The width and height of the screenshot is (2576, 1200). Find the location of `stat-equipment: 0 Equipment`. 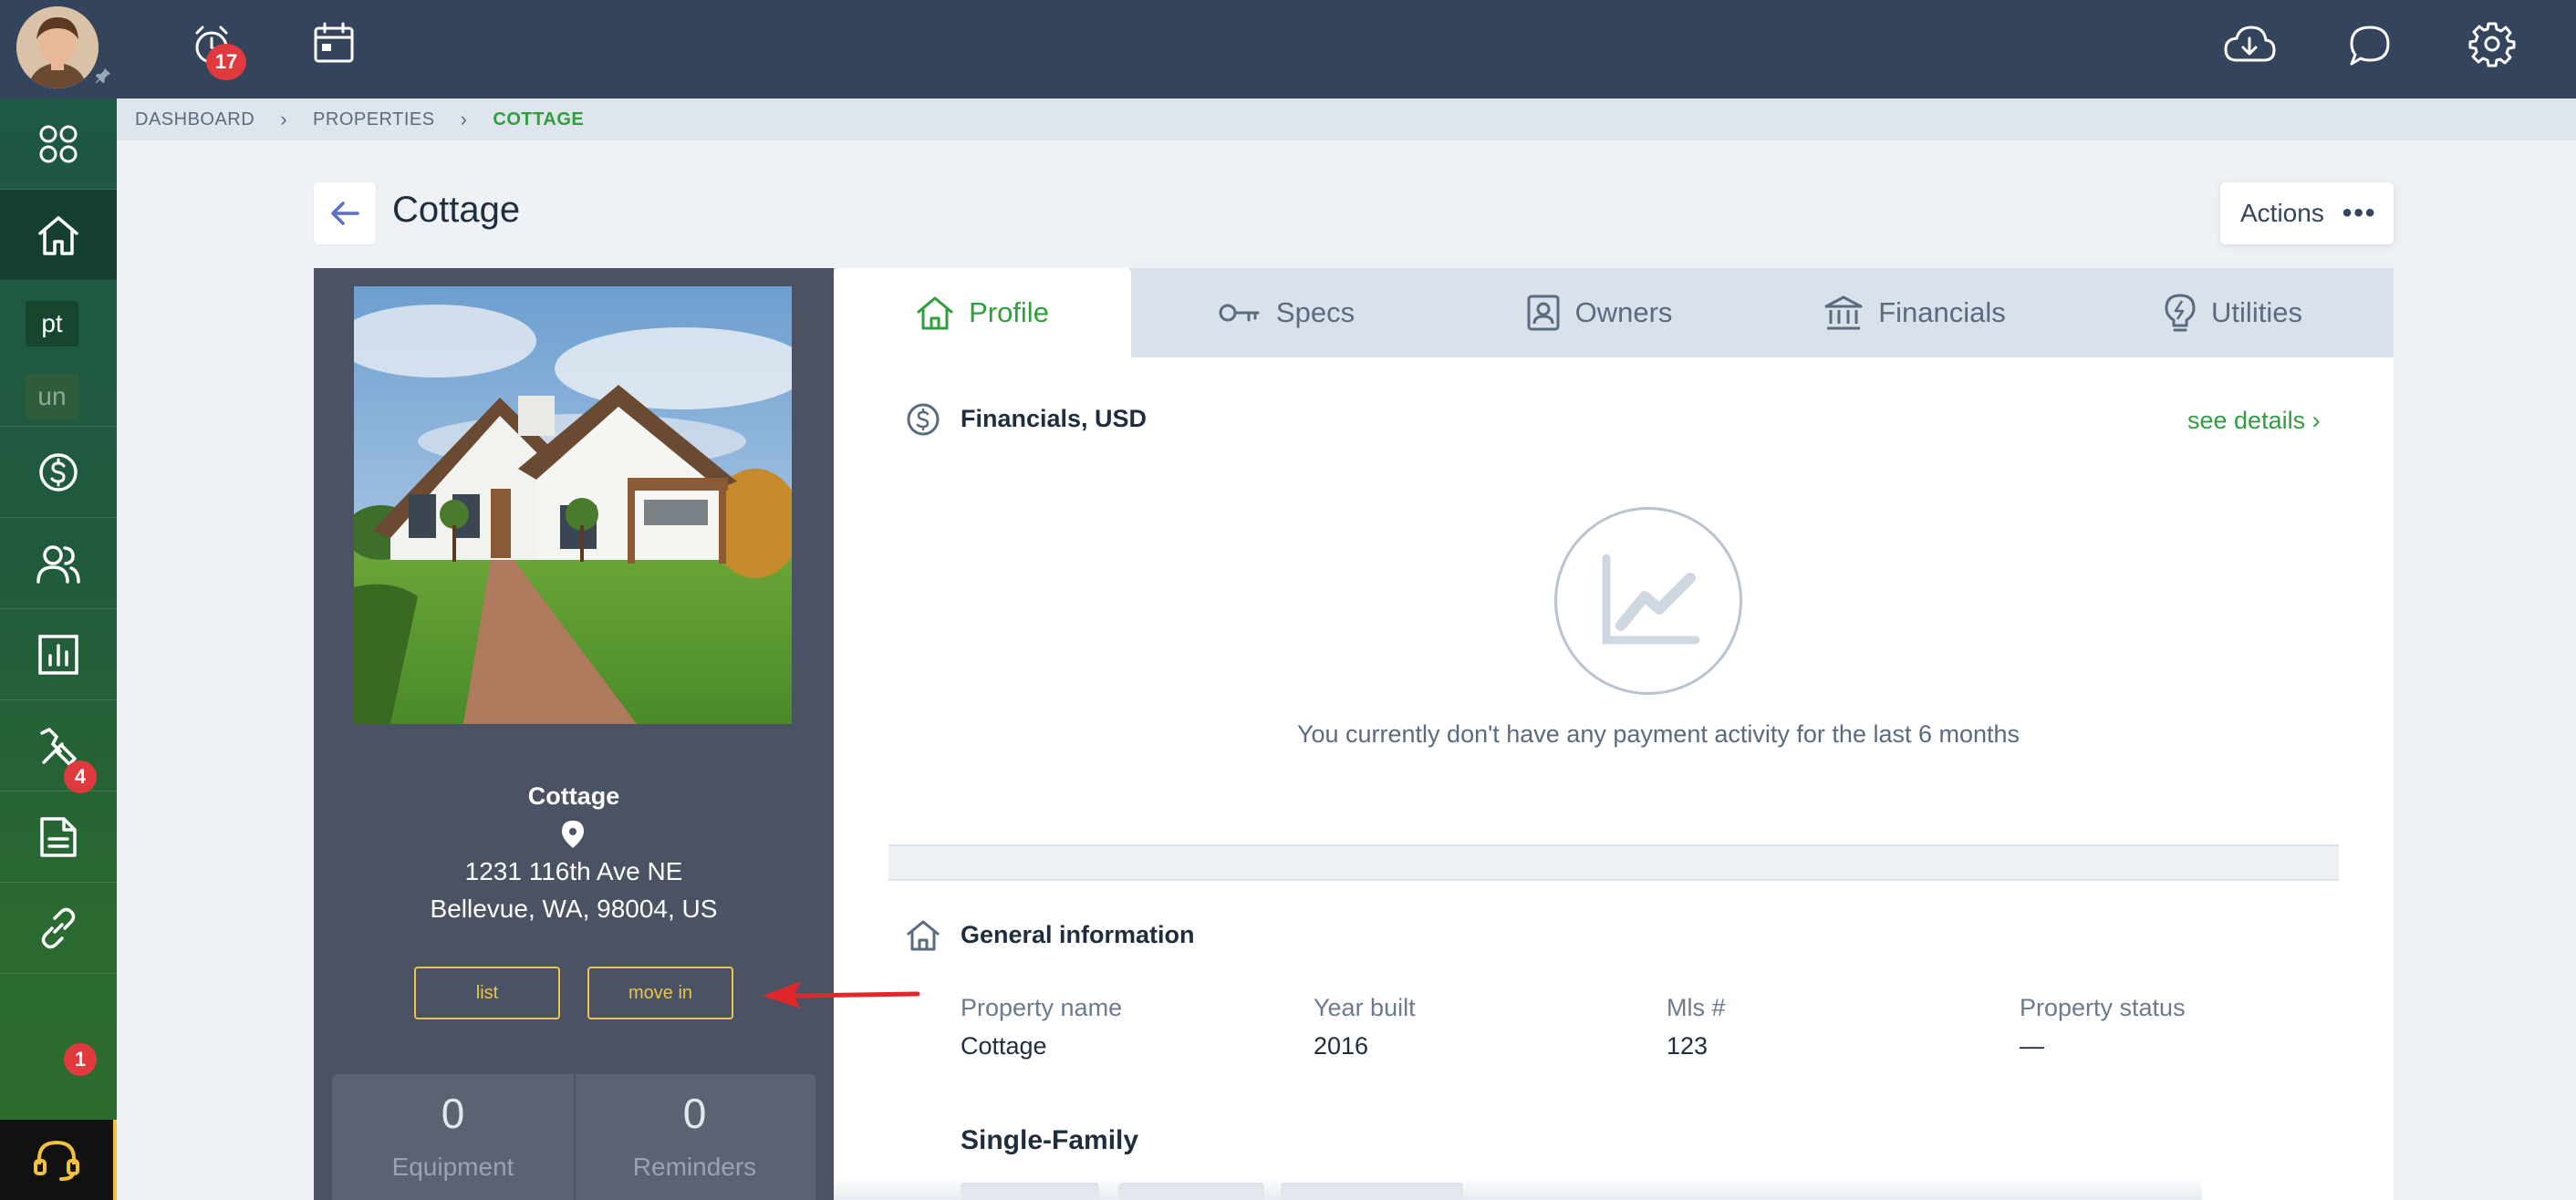

stat-equipment: 0 Equipment is located at coordinates (453, 1137).